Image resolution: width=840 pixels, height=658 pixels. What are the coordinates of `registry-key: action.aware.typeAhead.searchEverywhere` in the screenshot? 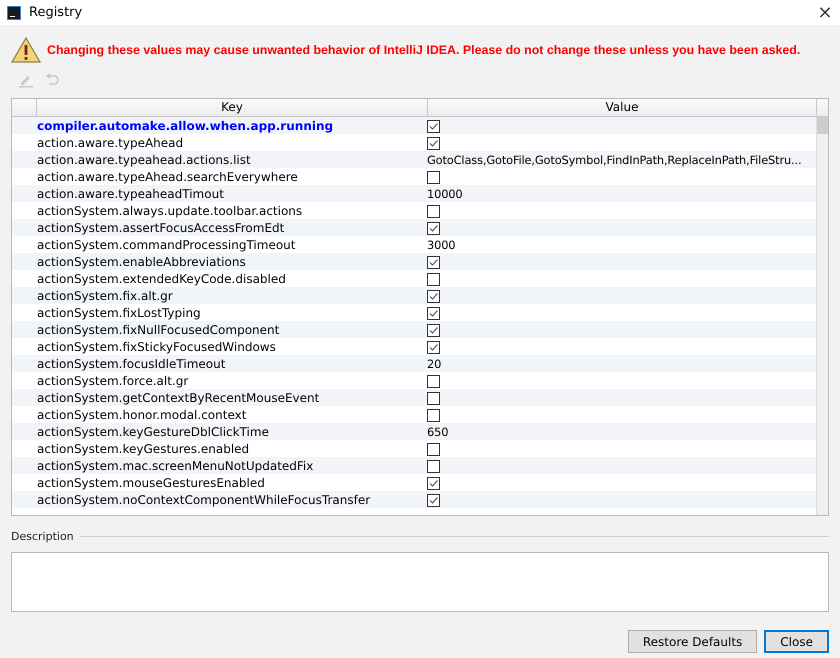 It's located at (167, 177).